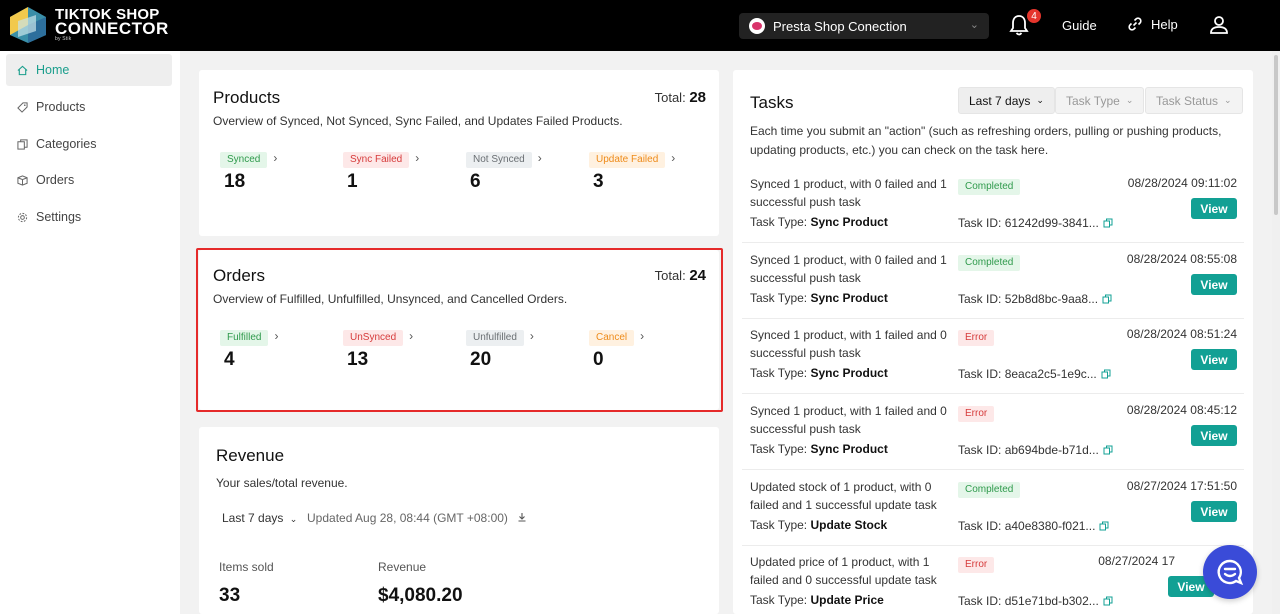 The image size is (1280, 614). I want to click on download-icon, so click(522, 517).